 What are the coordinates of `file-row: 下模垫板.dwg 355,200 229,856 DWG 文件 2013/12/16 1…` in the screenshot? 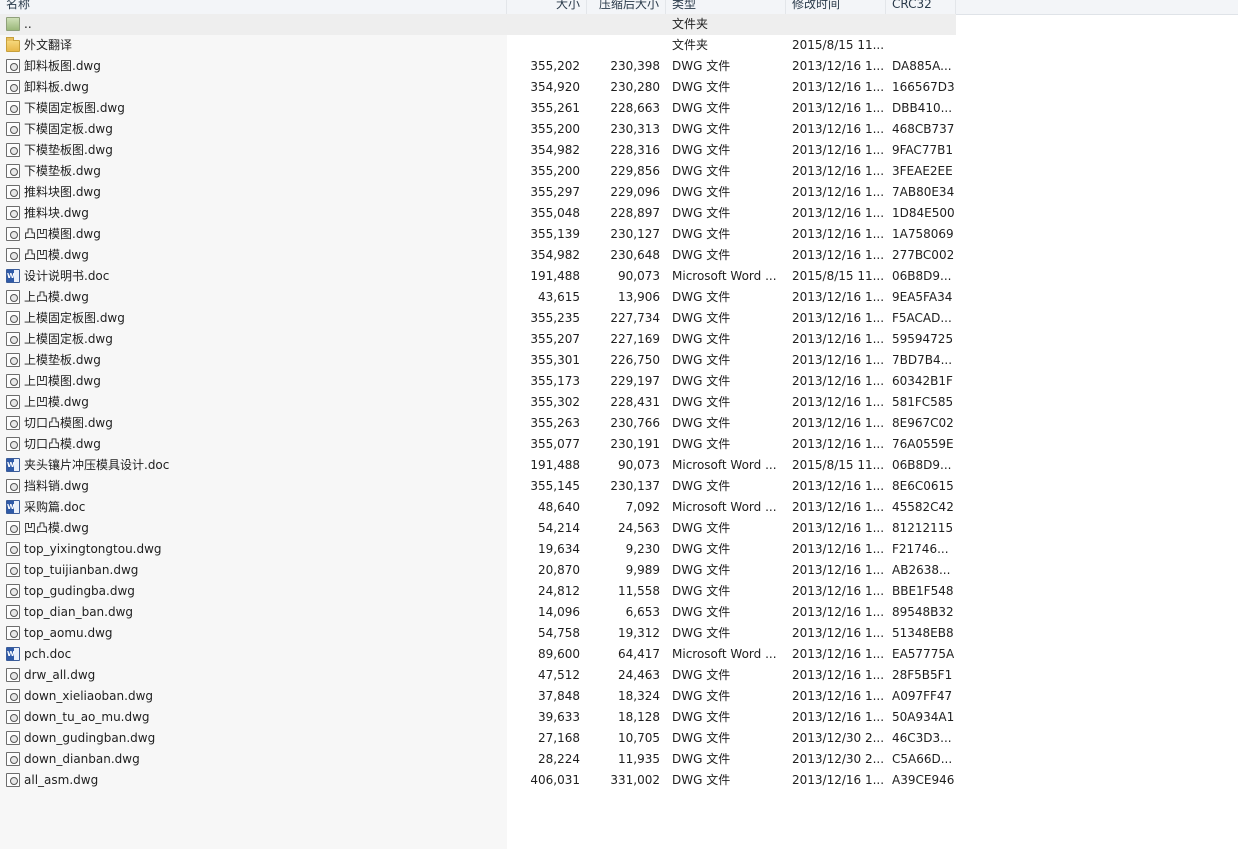 It's located at (478, 171).